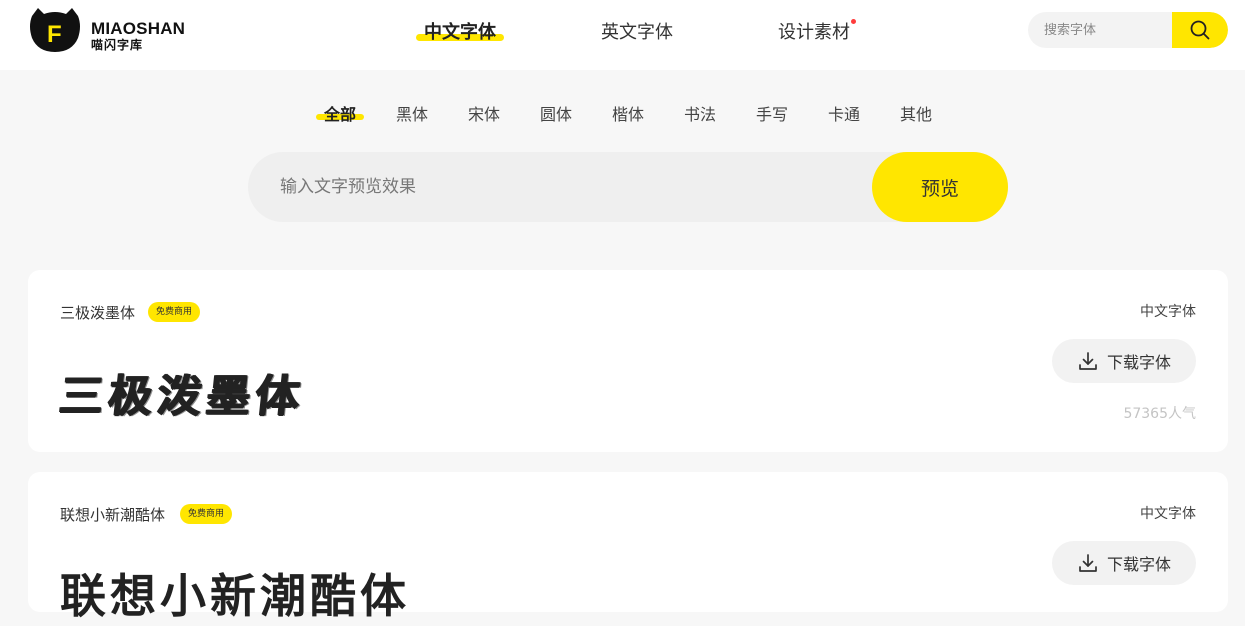 Image resolution: width=1245 pixels, height=626 pixels. I want to click on preview-button: 预览, so click(940, 187).